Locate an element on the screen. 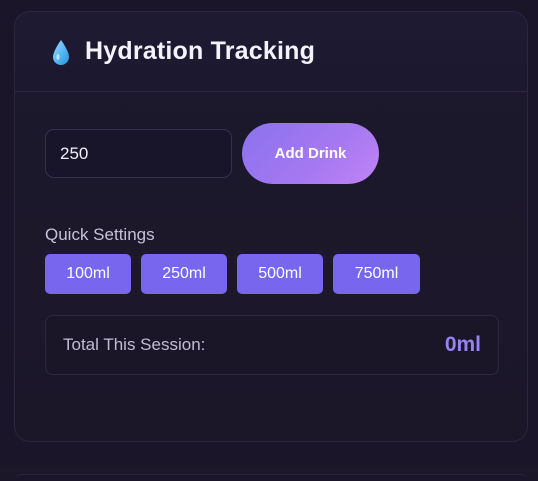 Image resolution: width=538 pixels, height=481 pixels. quick-100ml-button: 100ml is located at coordinates (88, 274).